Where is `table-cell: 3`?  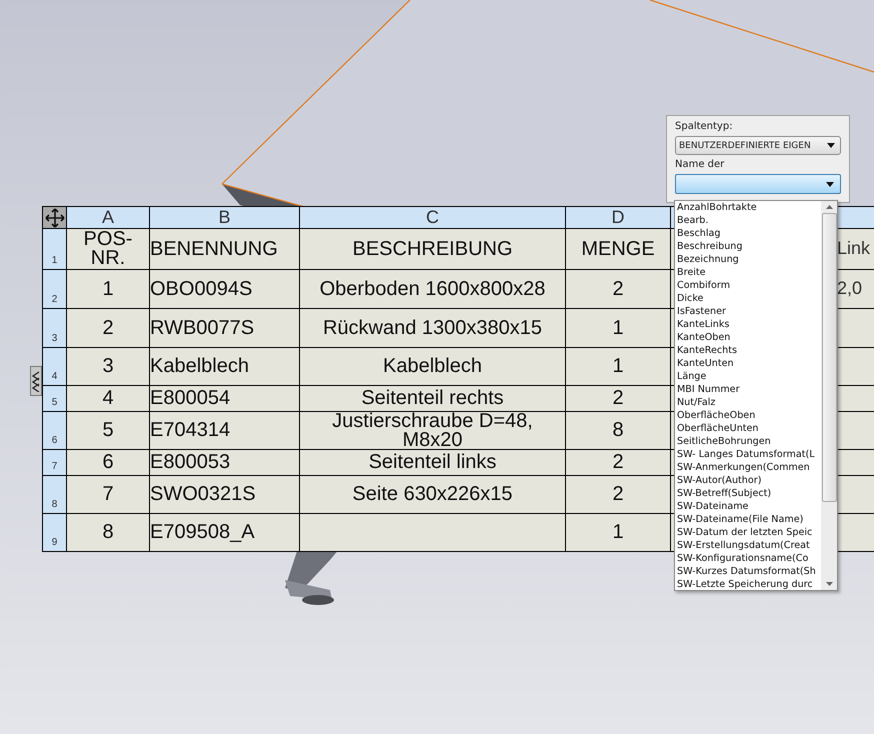
table-cell: 3 is located at coordinates (108, 366).